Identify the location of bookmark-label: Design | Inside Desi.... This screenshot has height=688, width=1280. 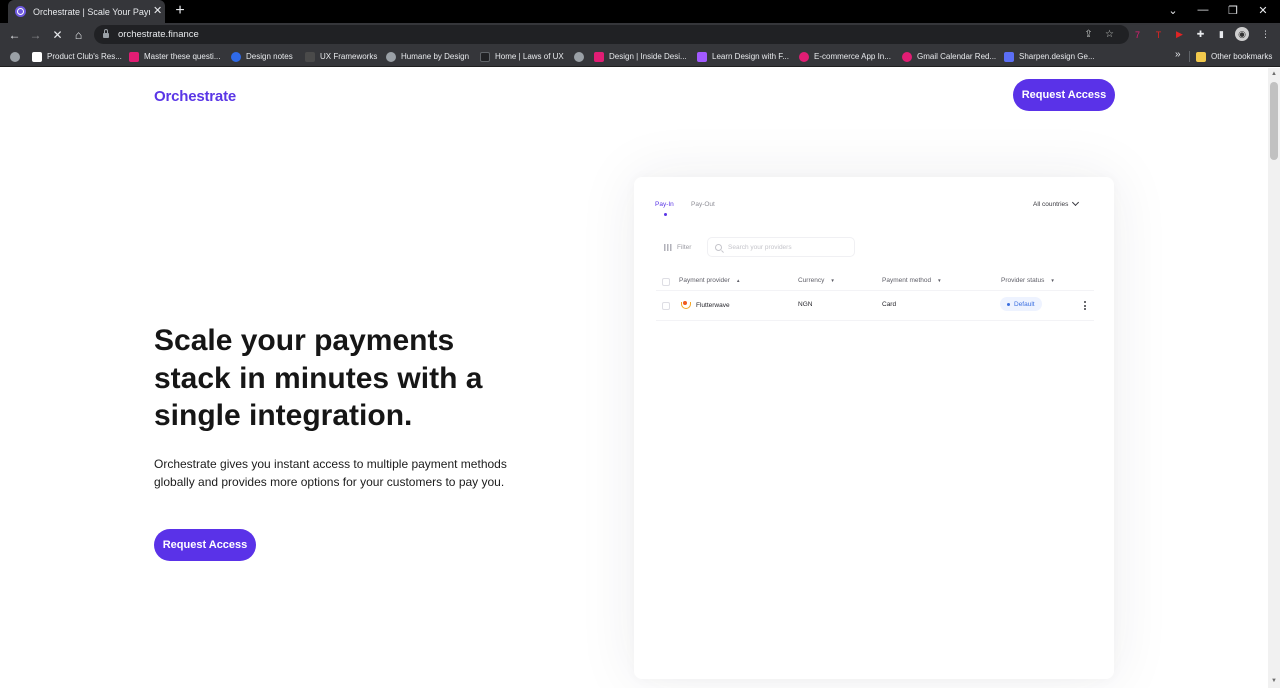
(648, 56).